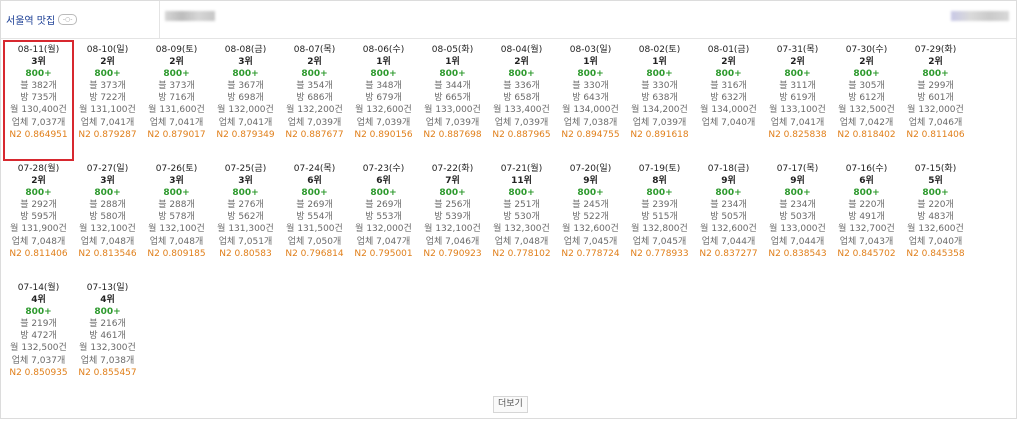 This screenshot has height=421, width=1019. Describe the element at coordinates (797, 86) in the screenshot. I see `day-card-blog: 블 311개` at that location.